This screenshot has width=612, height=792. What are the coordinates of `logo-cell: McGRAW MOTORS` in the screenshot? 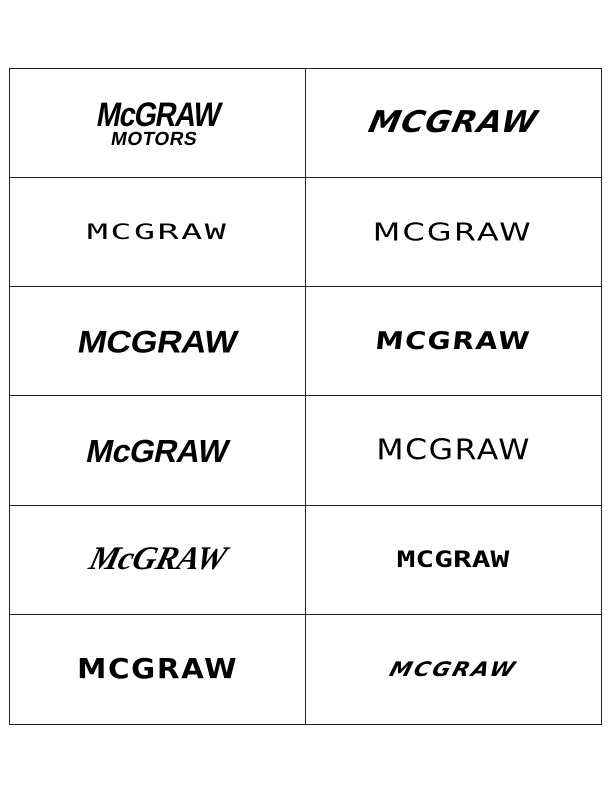 It's located at (158, 124).